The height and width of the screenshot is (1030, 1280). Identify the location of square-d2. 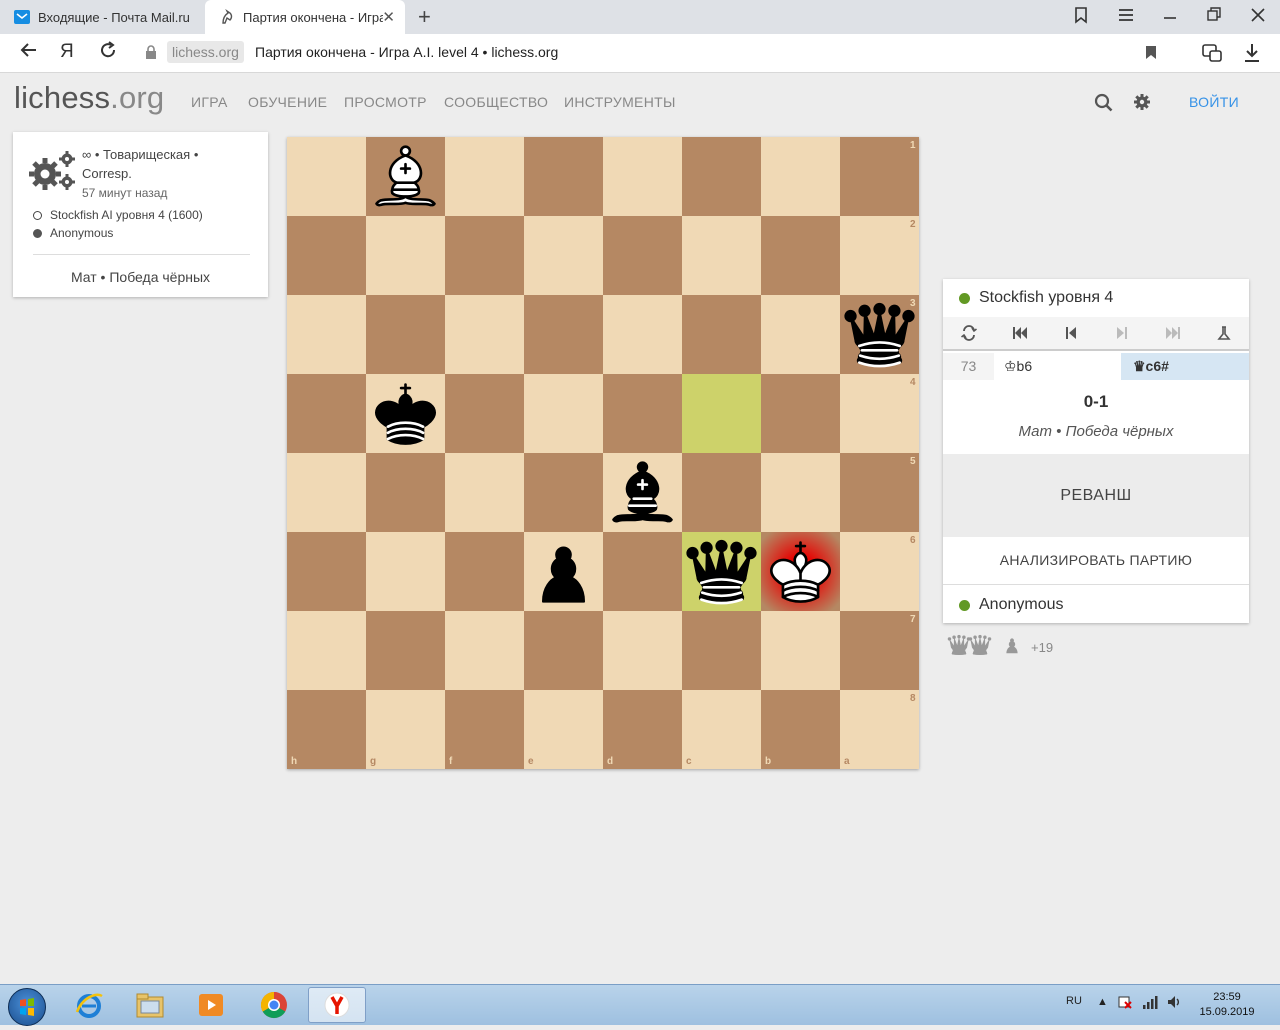
(642, 255).